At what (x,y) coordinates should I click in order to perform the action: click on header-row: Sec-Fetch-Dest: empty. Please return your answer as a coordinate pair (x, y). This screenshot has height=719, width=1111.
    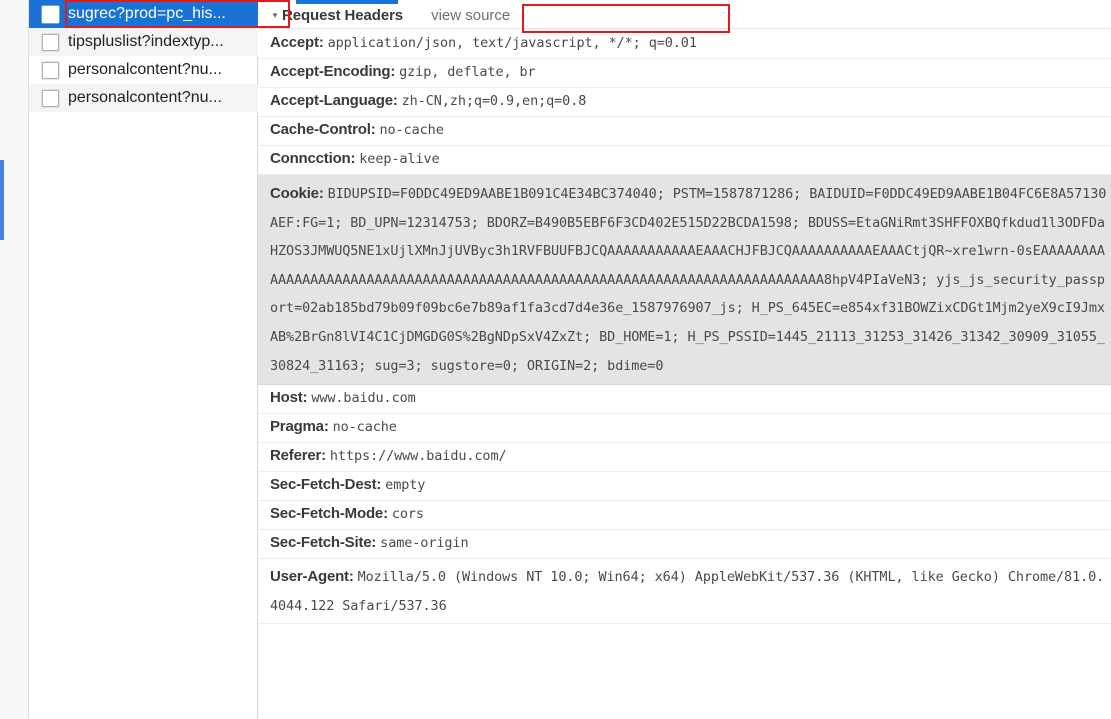
    Looking at the image, I should click on (684, 487).